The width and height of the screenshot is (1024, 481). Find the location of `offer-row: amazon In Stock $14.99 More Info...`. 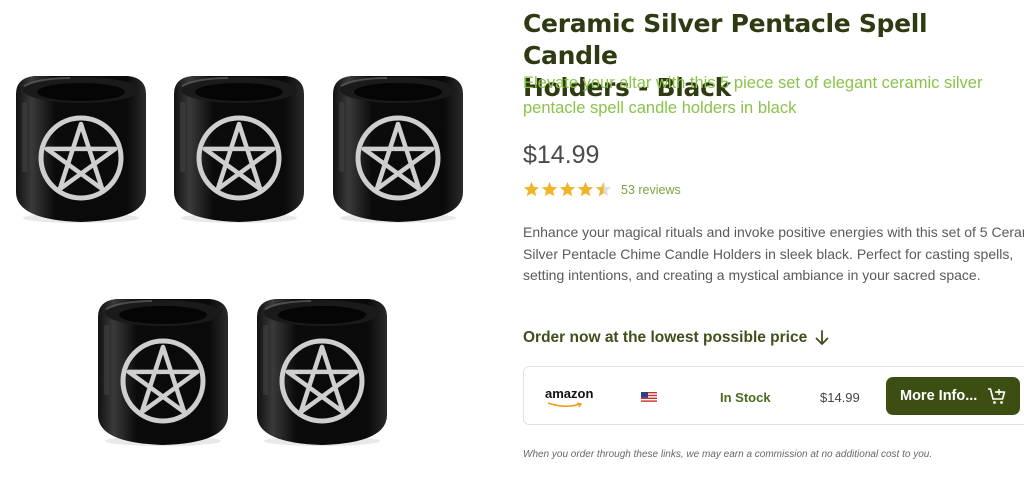

offer-row: amazon In Stock $14.99 More Info... is located at coordinates (773, 395).